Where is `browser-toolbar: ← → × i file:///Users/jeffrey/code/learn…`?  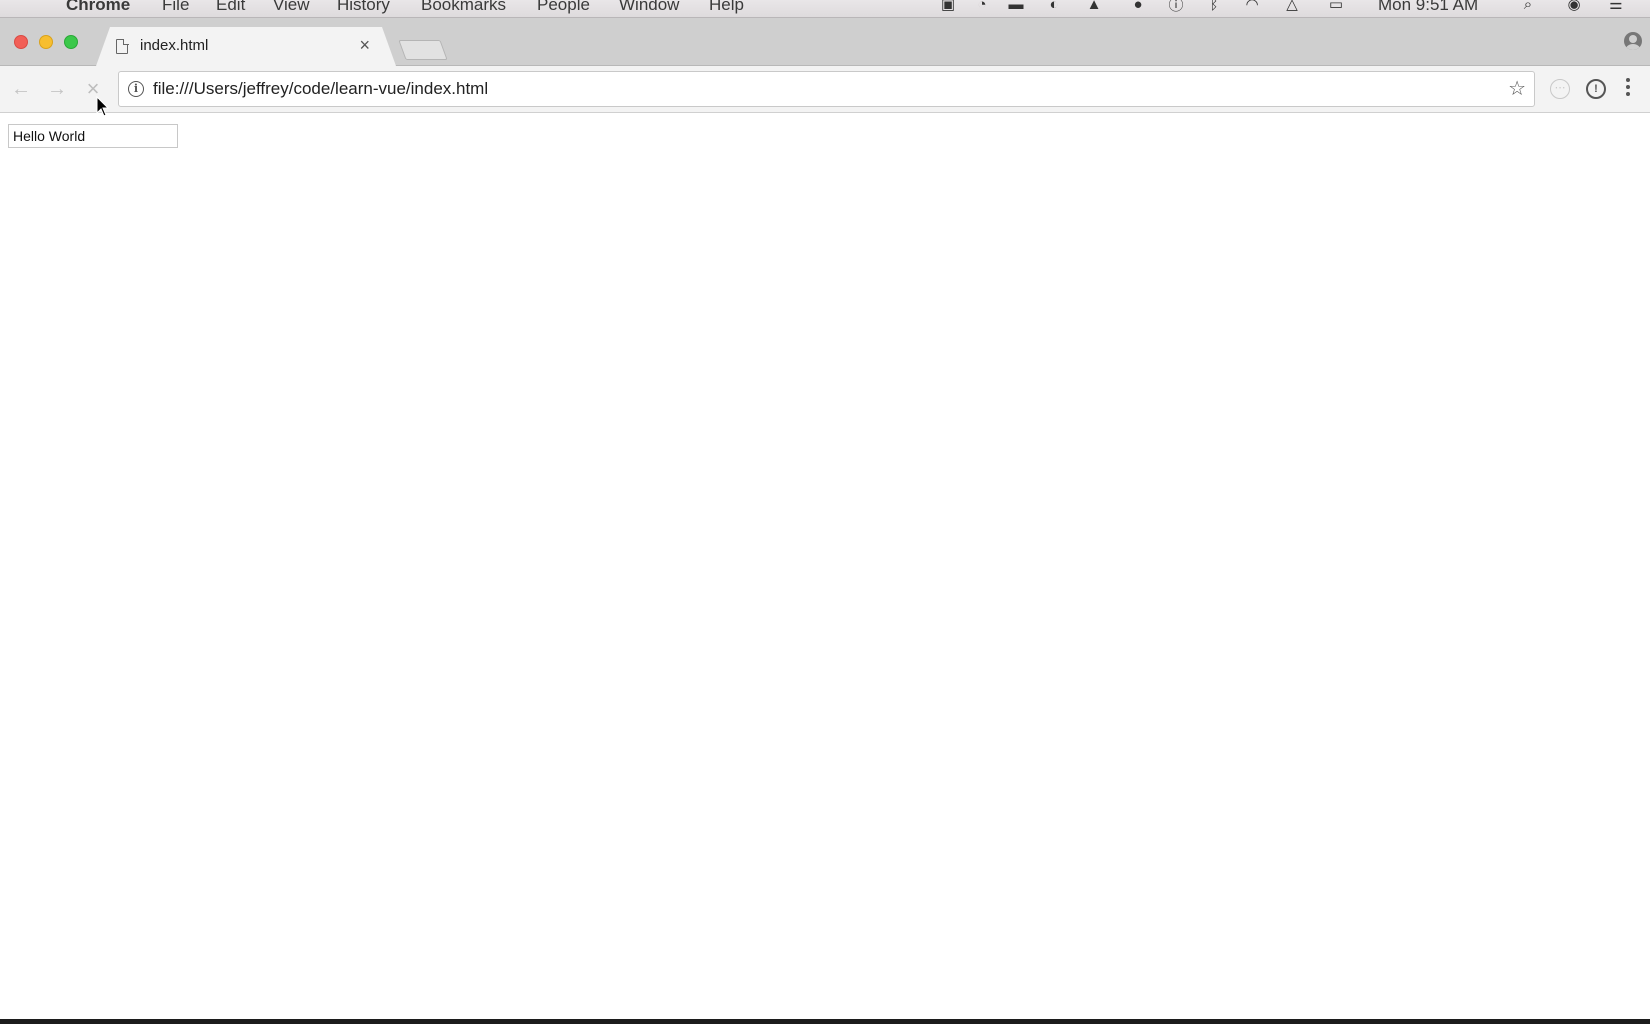 browser-toolbar: ← → × i file:///Users/jeffrey/code/learn… is located at coordinates (825, 89).